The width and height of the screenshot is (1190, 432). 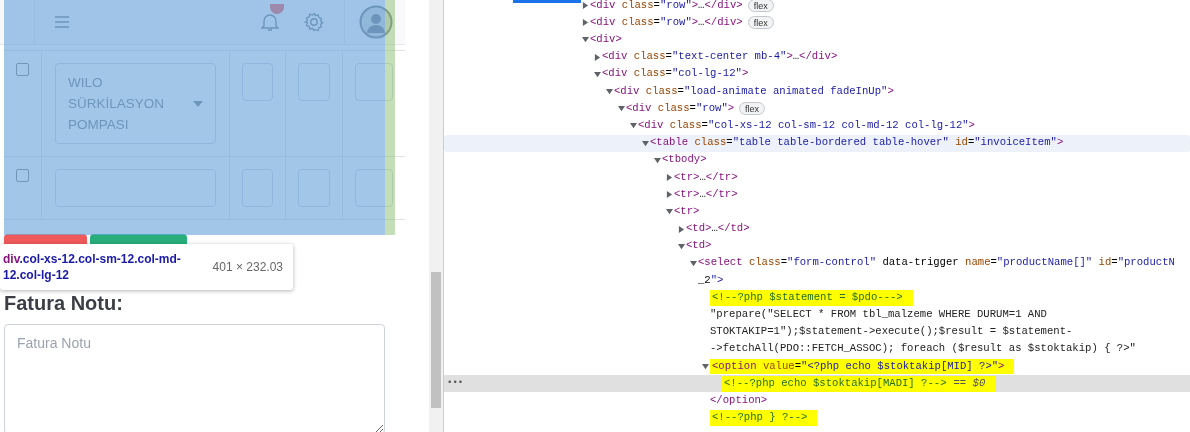 What do you see at coordinates (606, 40) in the screenshot?
I see `element-tag: <div>` at bounding box center [606, 40].